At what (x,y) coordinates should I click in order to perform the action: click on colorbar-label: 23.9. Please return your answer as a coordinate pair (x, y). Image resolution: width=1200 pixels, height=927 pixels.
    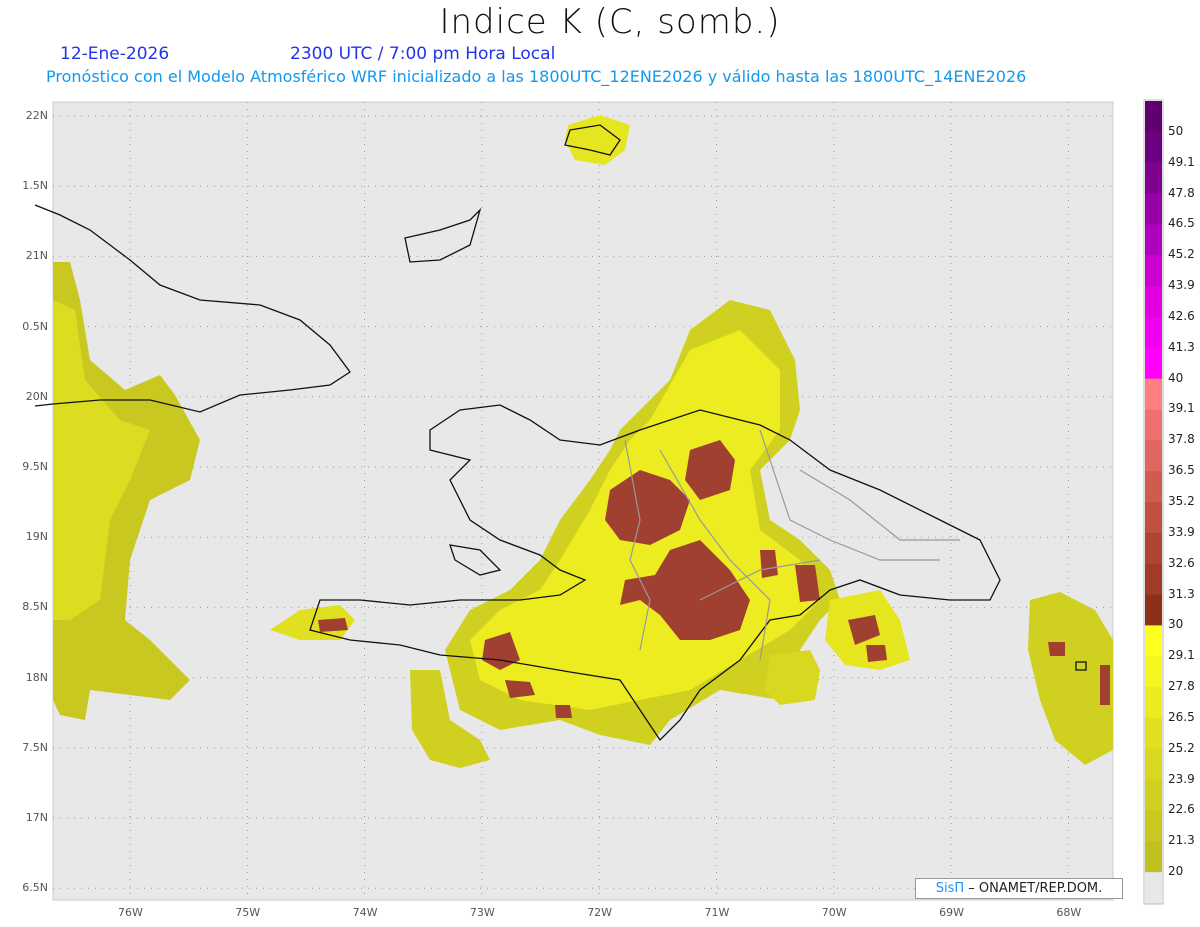
    Looking at the image, I should click on (1181, 778).